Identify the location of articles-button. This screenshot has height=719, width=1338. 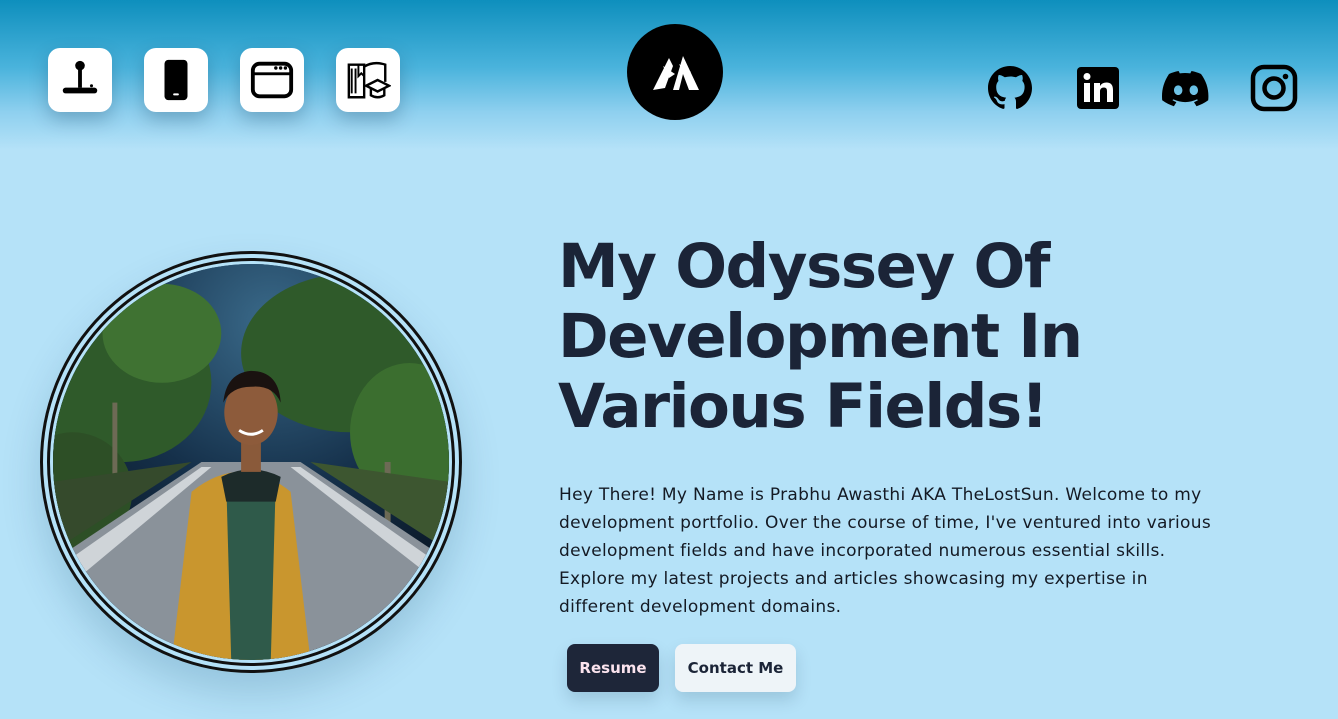
(368, 80).